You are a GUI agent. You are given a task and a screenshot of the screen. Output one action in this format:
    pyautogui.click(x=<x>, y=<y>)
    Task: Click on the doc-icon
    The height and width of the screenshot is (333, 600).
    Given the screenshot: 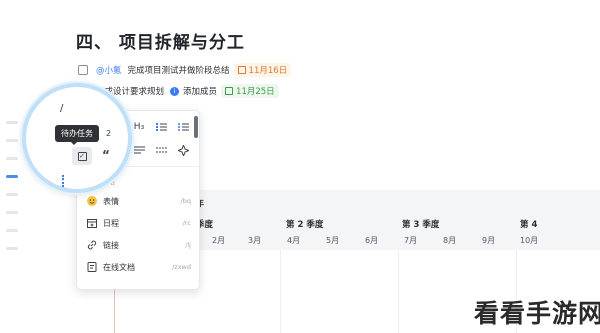 What is the action you would take?
    pyautogui.click(x=92, y=267)
    